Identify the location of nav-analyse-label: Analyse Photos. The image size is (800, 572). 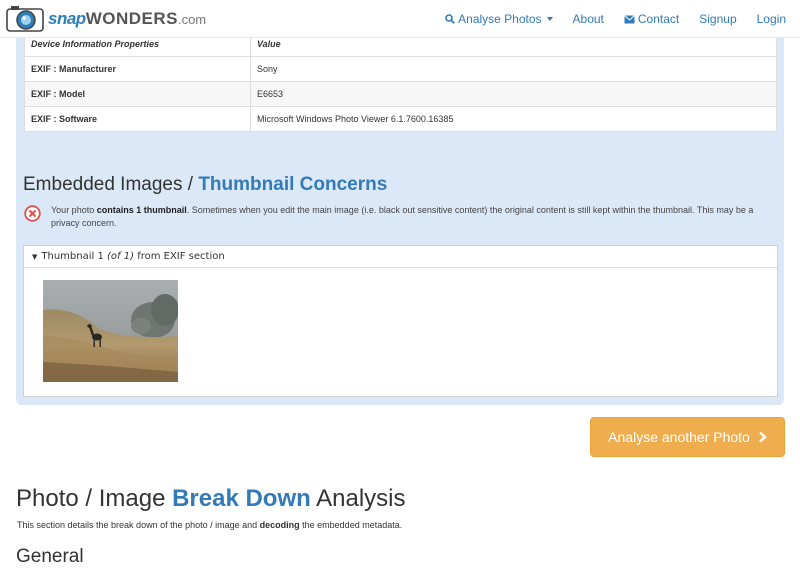
(500, 19).